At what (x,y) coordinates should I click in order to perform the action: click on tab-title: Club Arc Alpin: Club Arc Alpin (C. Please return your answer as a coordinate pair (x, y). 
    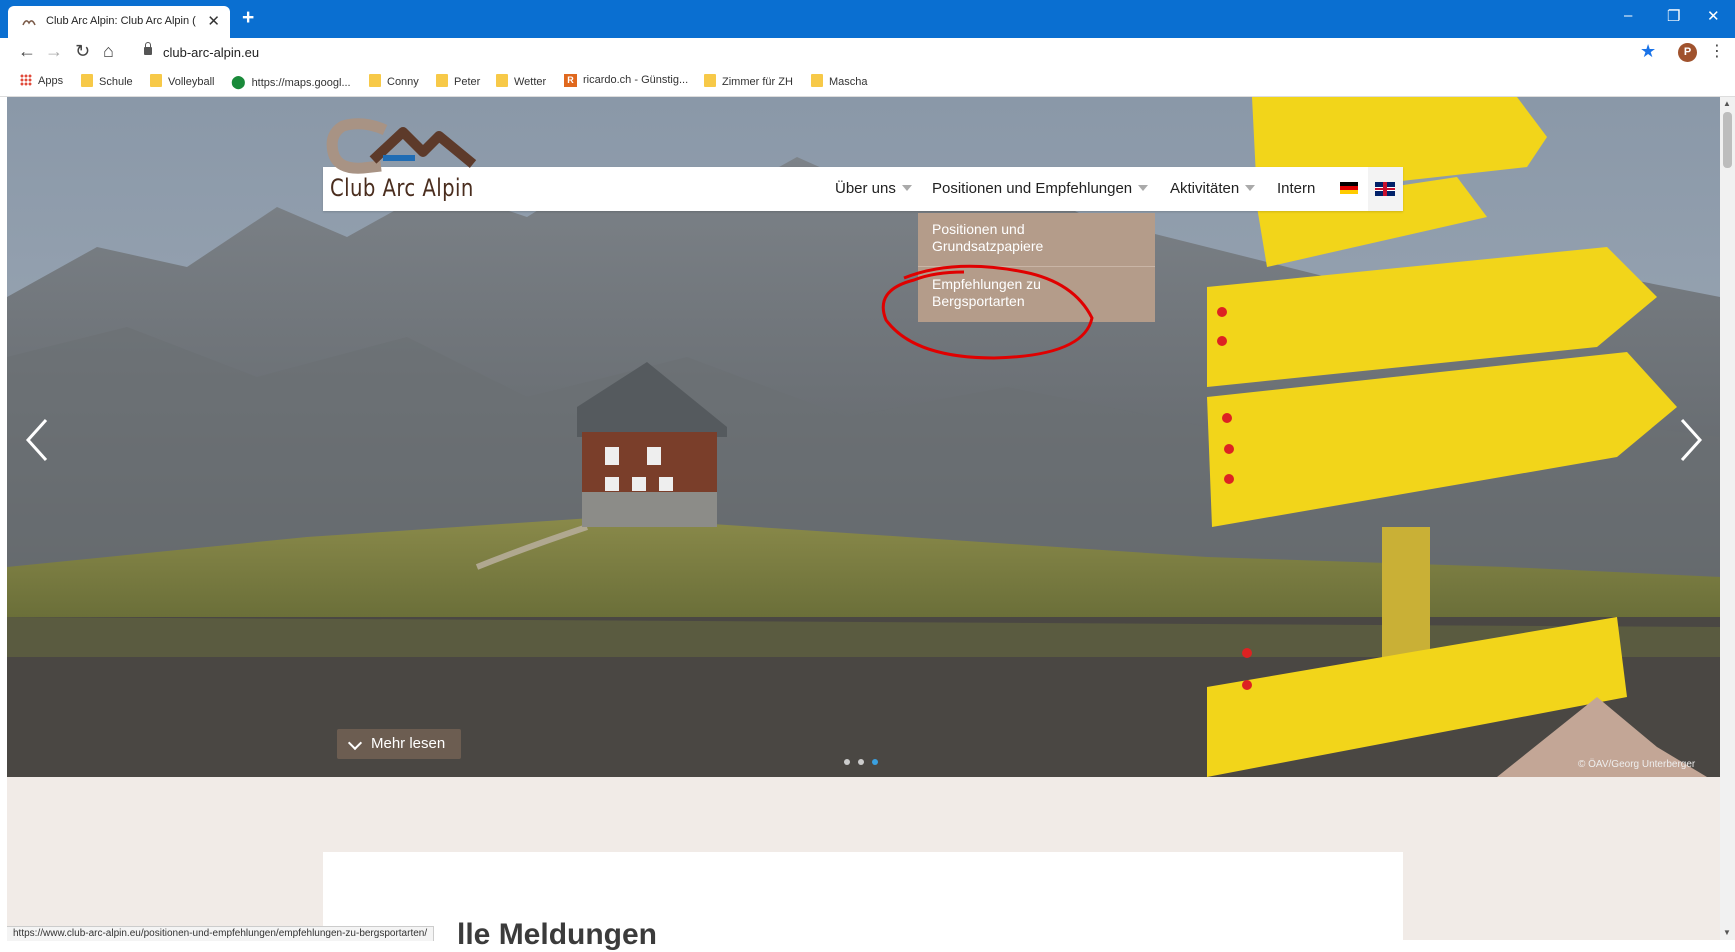
    Looking at the image, I should click on (121, 21).